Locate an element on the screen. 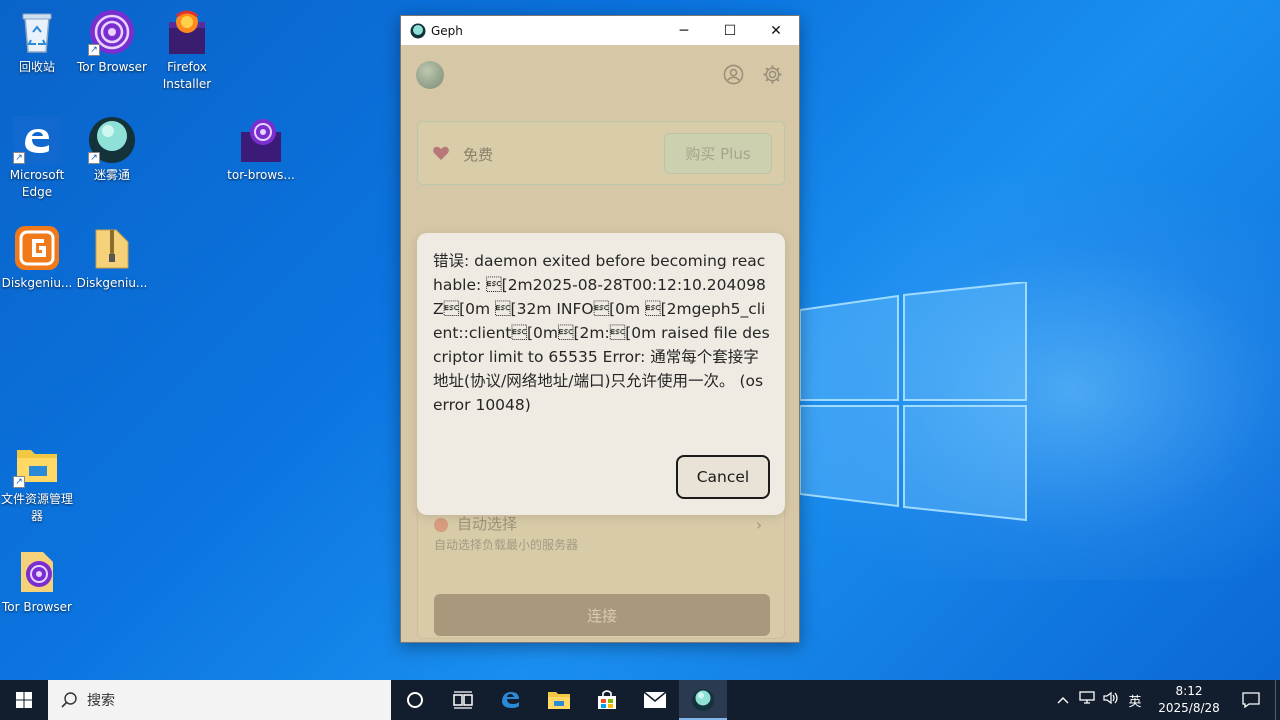 This screenshot has width=1280, height=720. desktop-icon-file-explorer: ↗ 文件资源管理器 is located at coordinates (37, 482).